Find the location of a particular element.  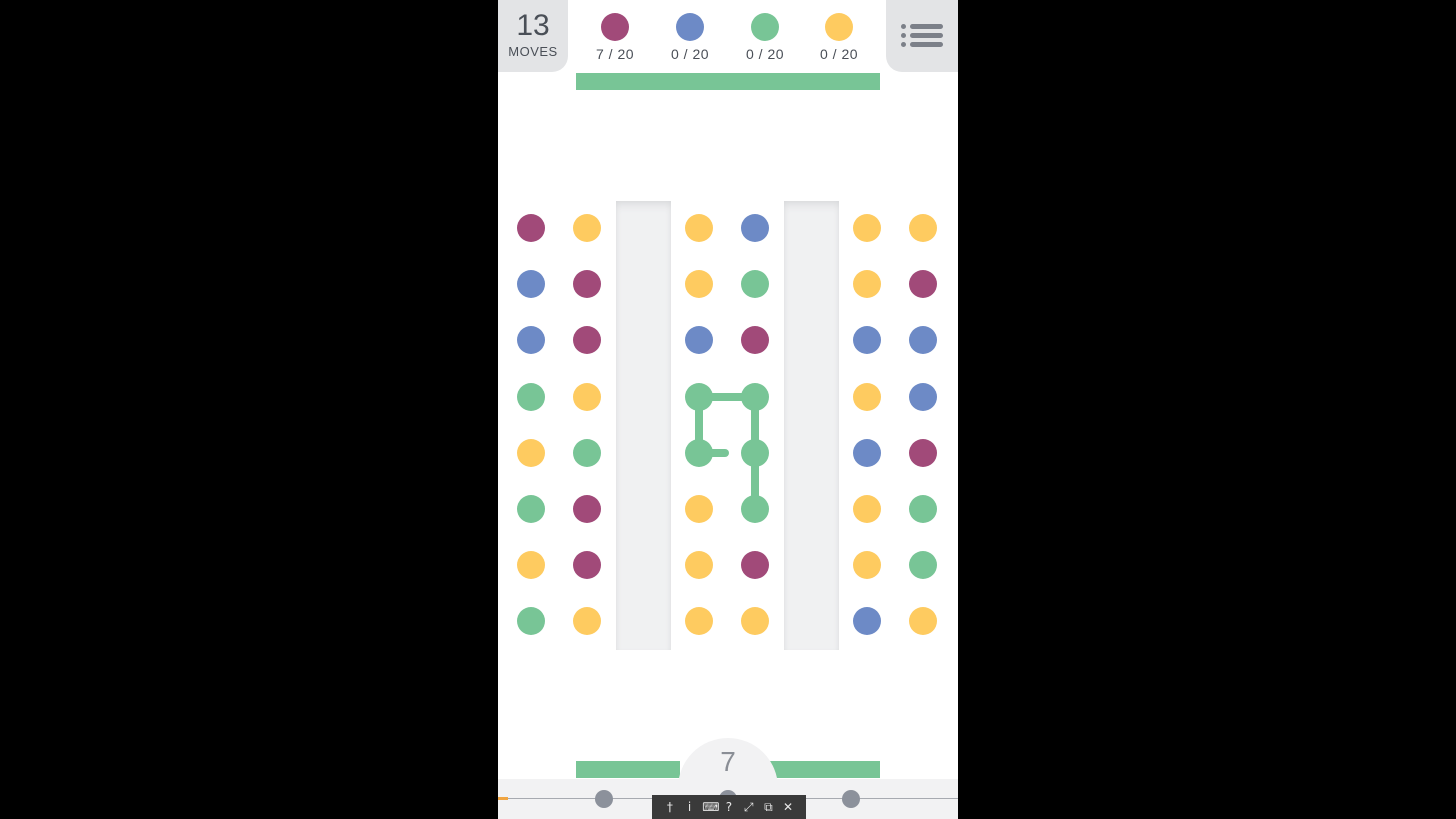

dot-r5-c3 is located at coordinates (755, 509).